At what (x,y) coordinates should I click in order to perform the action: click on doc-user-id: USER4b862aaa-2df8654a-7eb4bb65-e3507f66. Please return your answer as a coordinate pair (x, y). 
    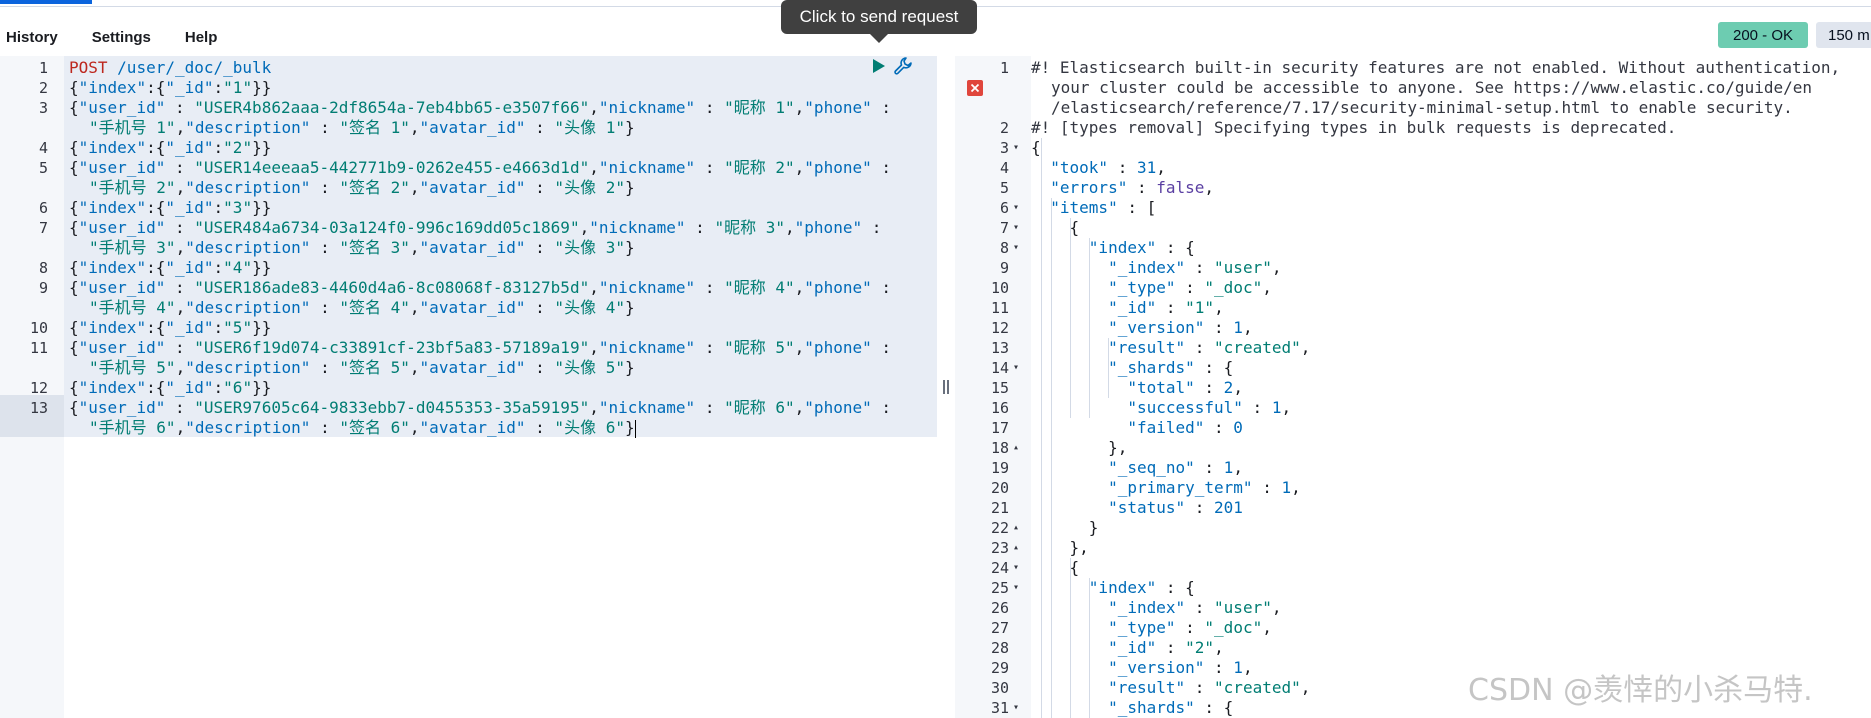
    Looking at the image, I should click on (391, 107).